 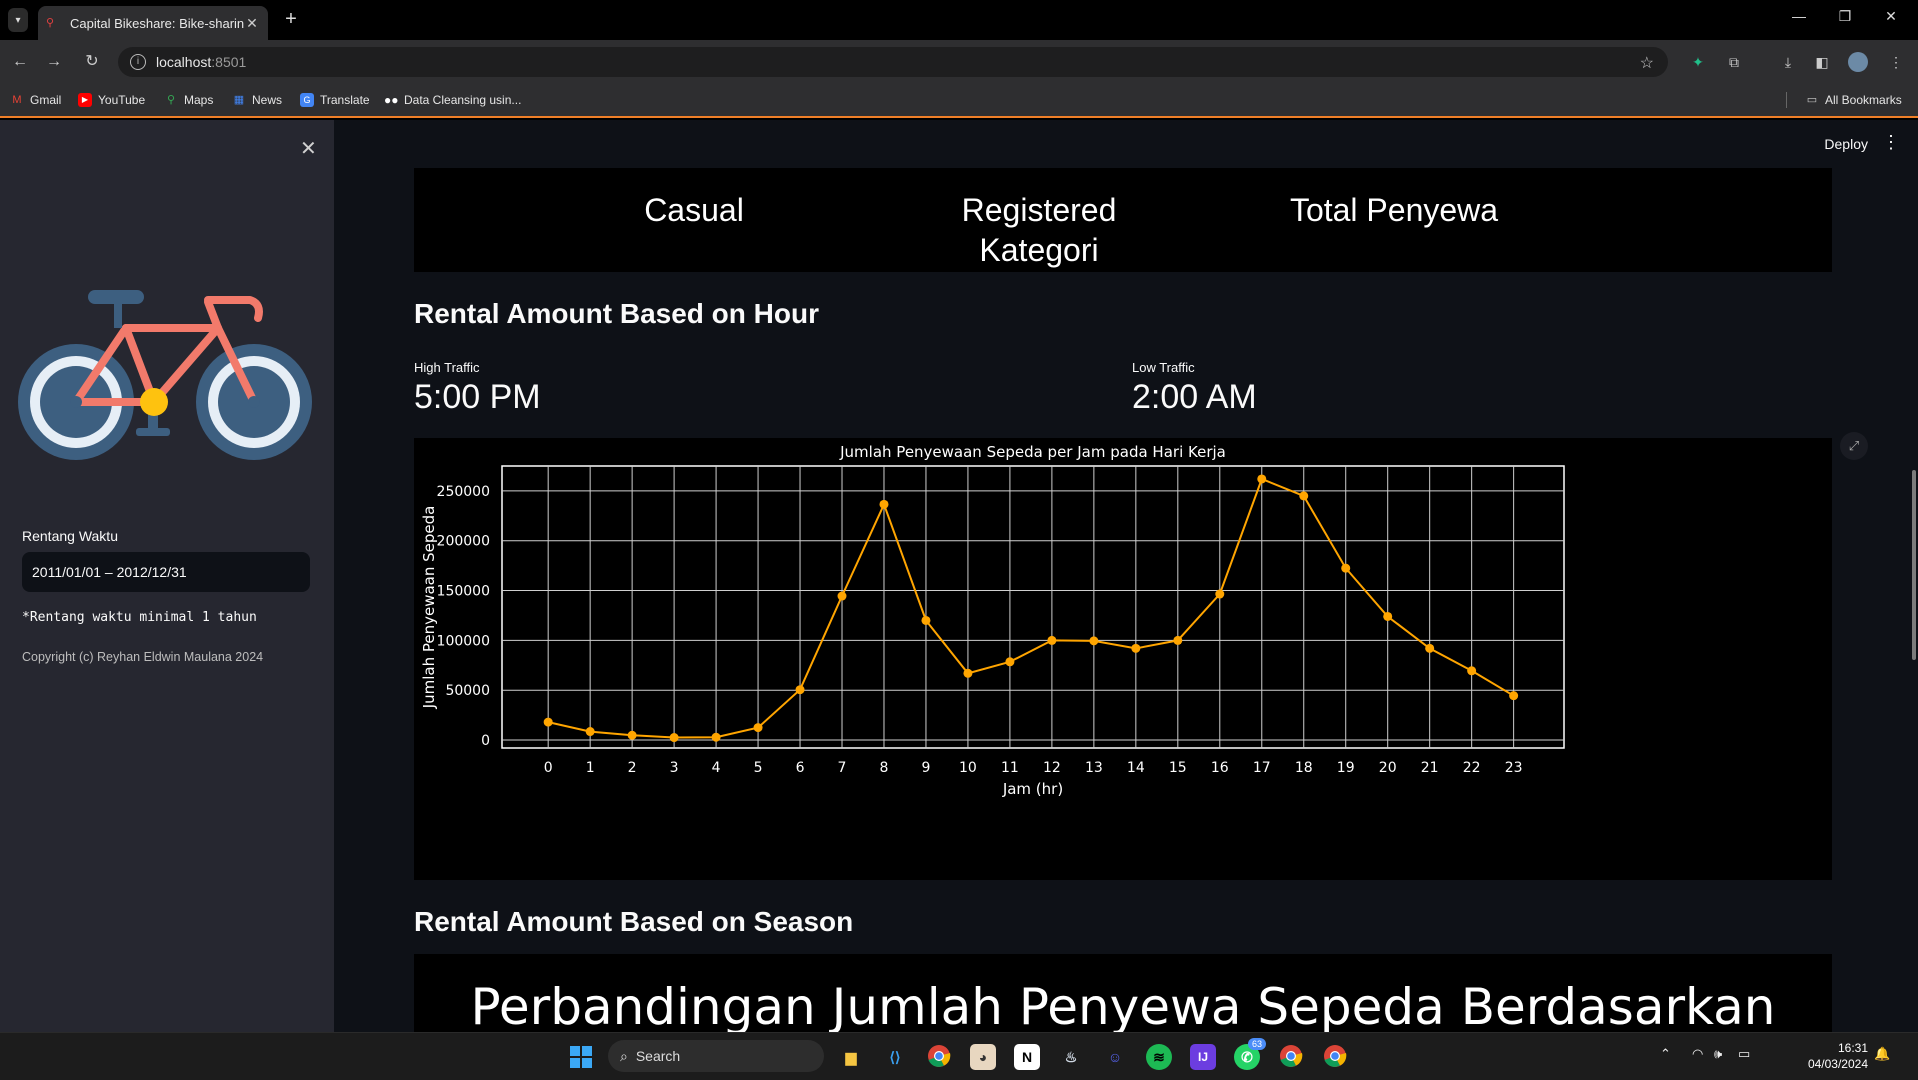 I want to click on vscode-icon: ⟨⟩, so click(x=895, y=1057).